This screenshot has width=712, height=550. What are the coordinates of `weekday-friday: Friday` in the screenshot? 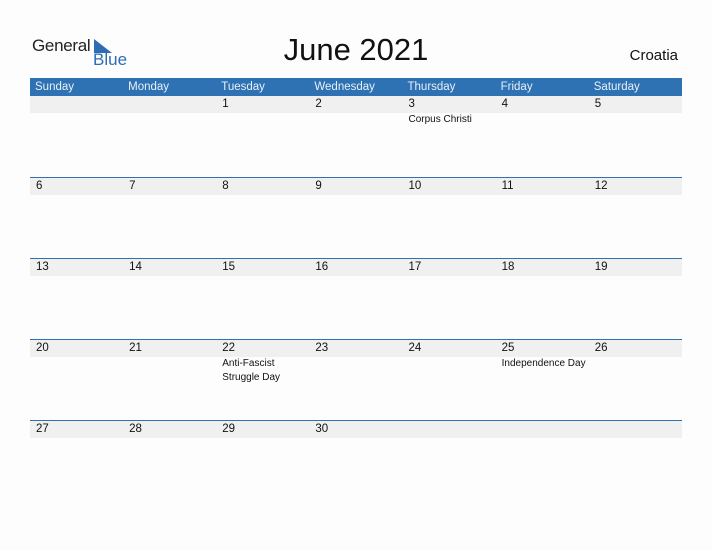 It's located at (516, 87).